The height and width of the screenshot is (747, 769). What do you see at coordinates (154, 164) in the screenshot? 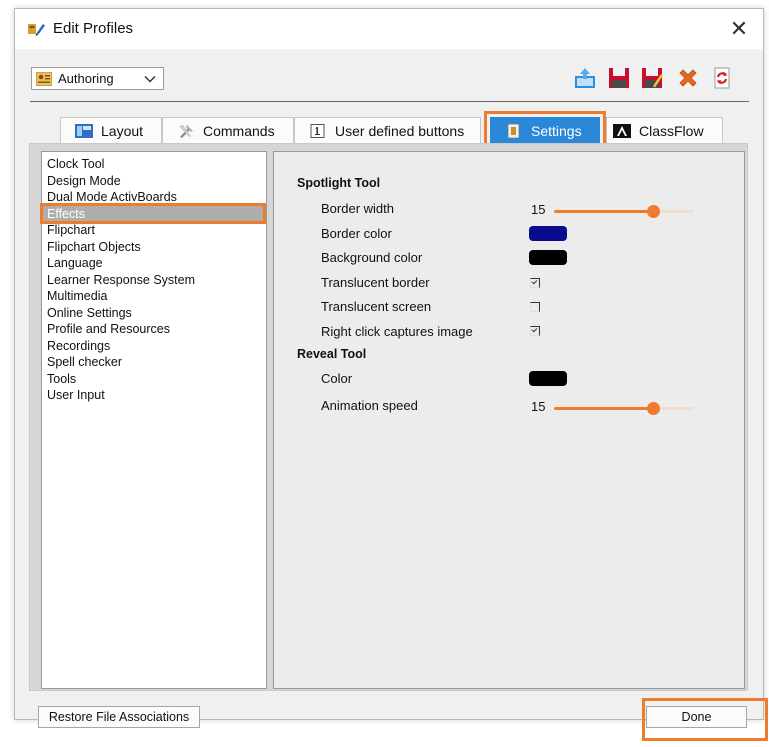
I see `list-item: Clock Tool` at bounding box center [154, 164].